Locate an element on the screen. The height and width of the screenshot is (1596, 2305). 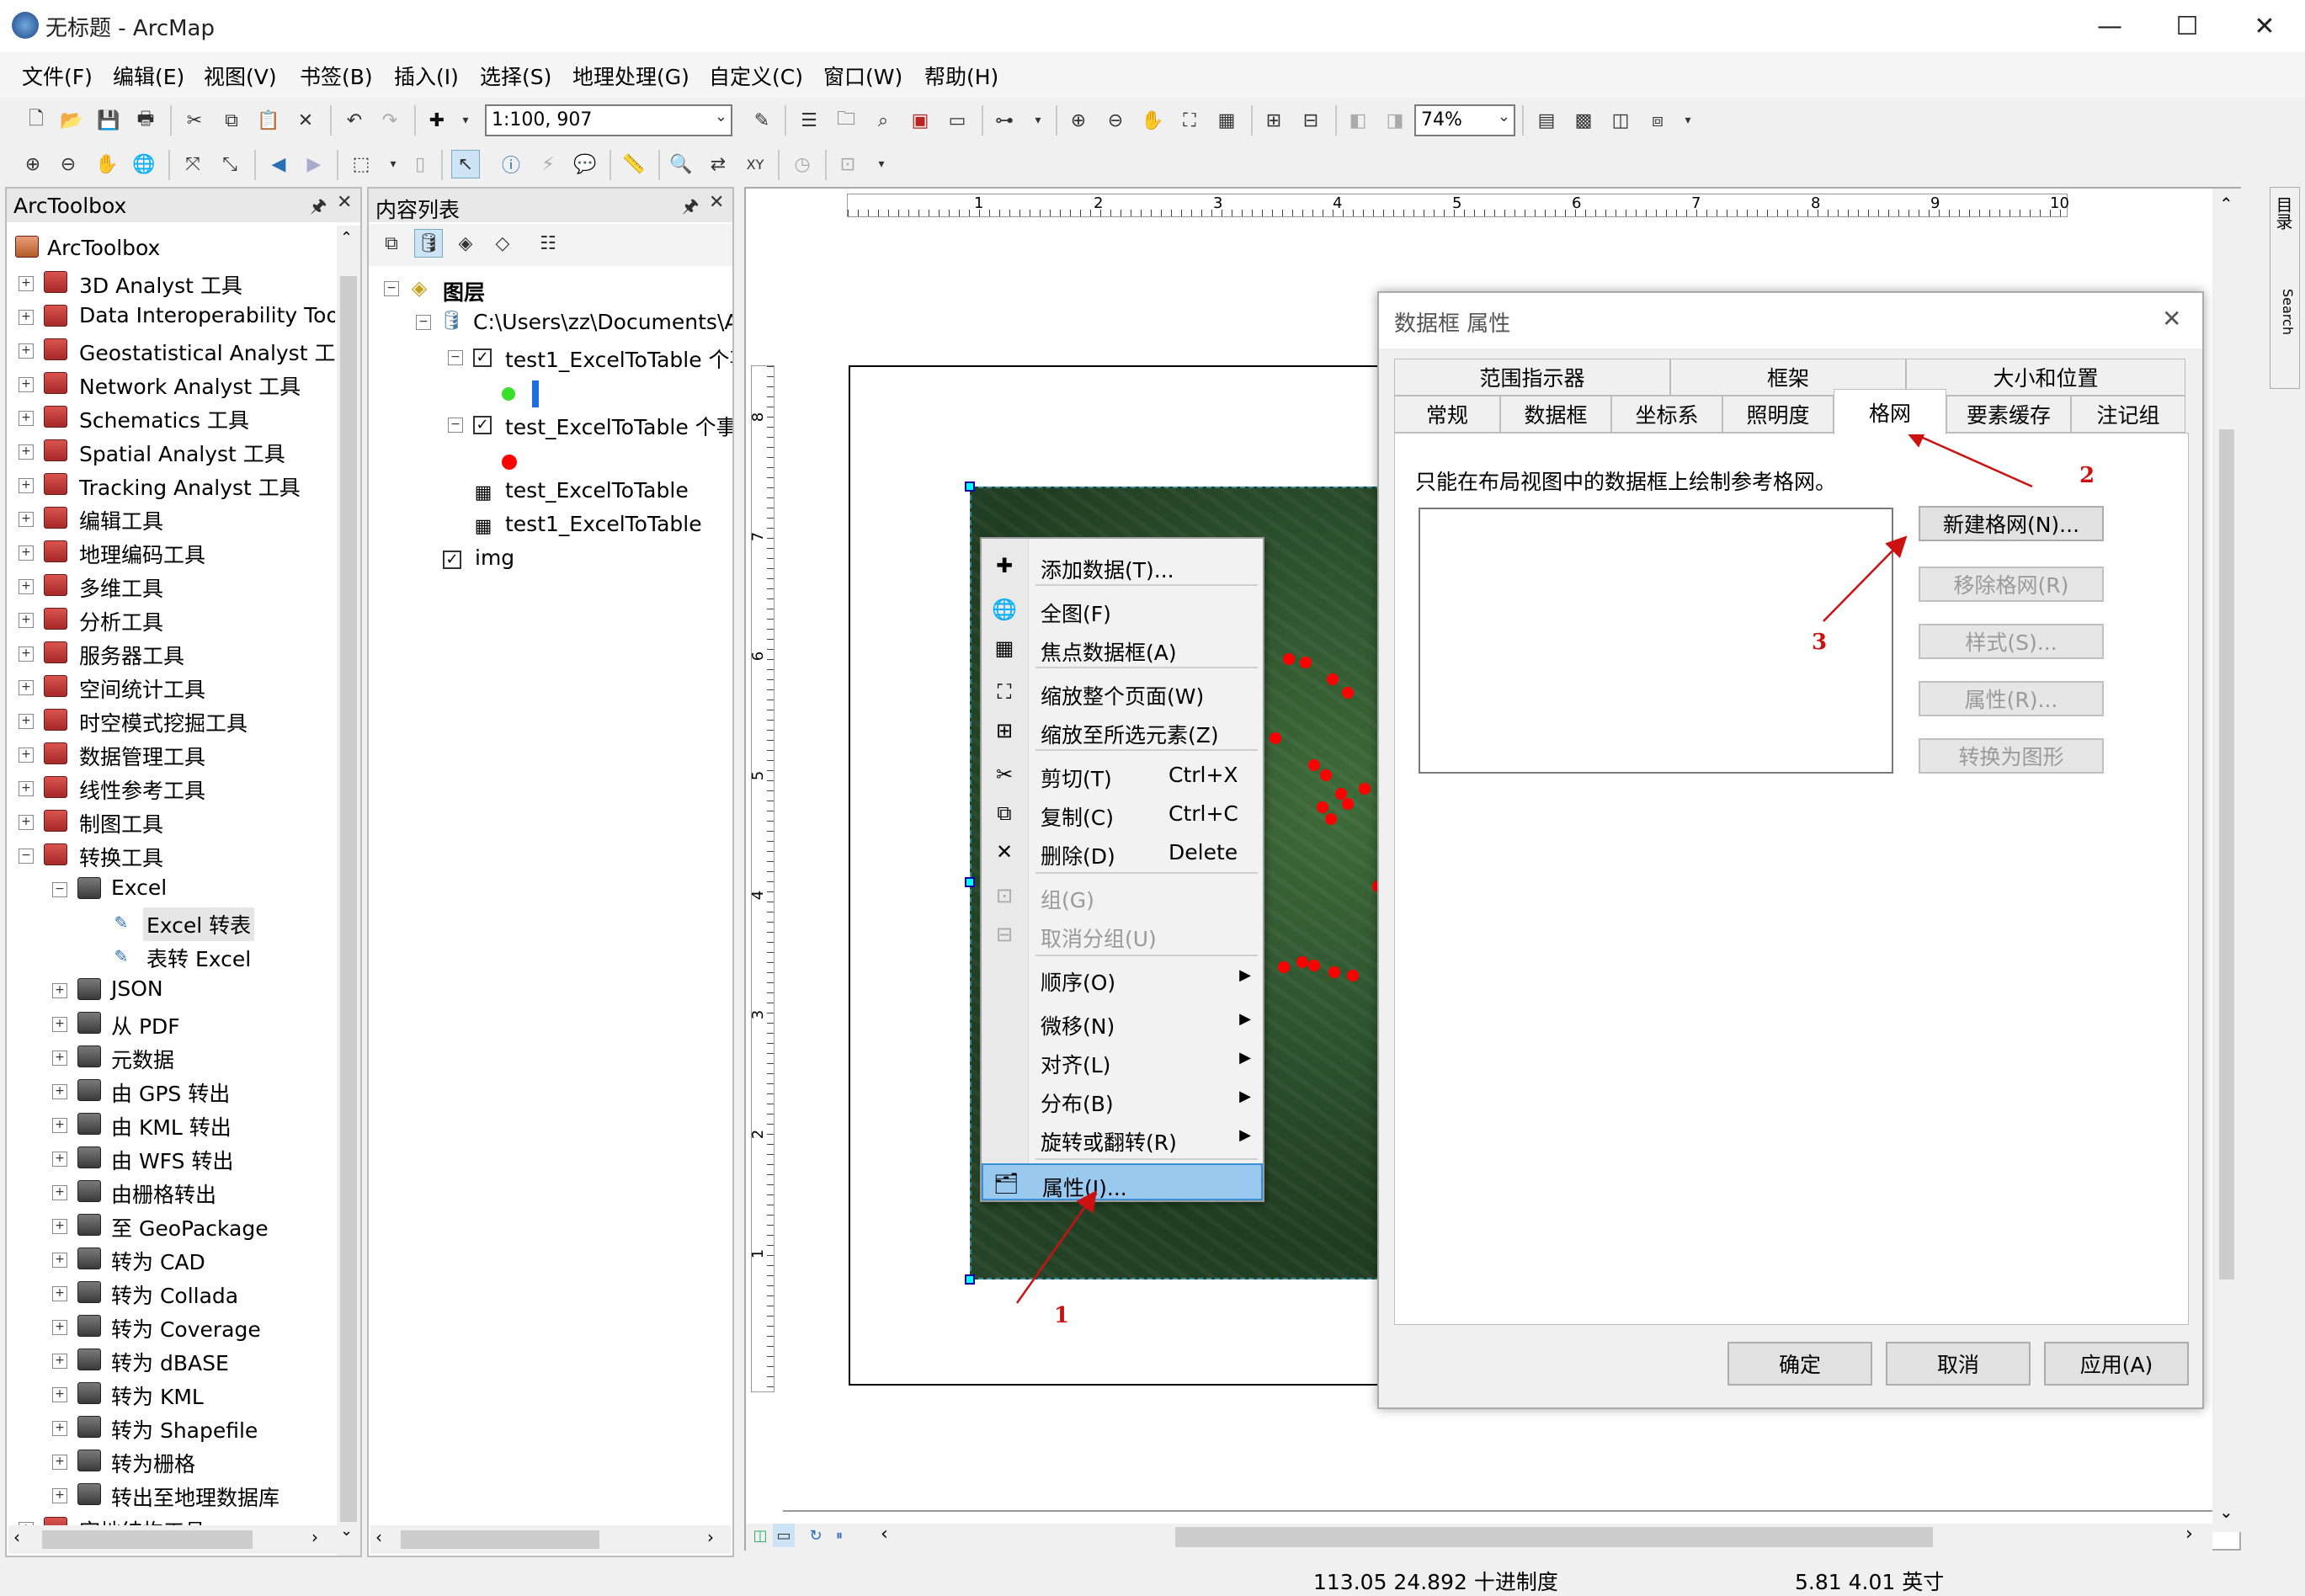
toggle-draft-icon: ▤ is located at coordinates (1546, 120).